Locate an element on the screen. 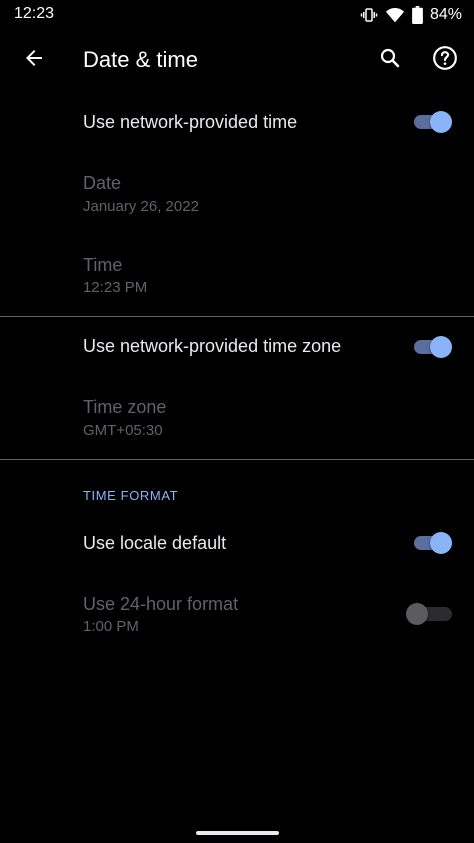 This screenshot has width=474, height=843. locale-default-switch is located at coordinates (433, 543).